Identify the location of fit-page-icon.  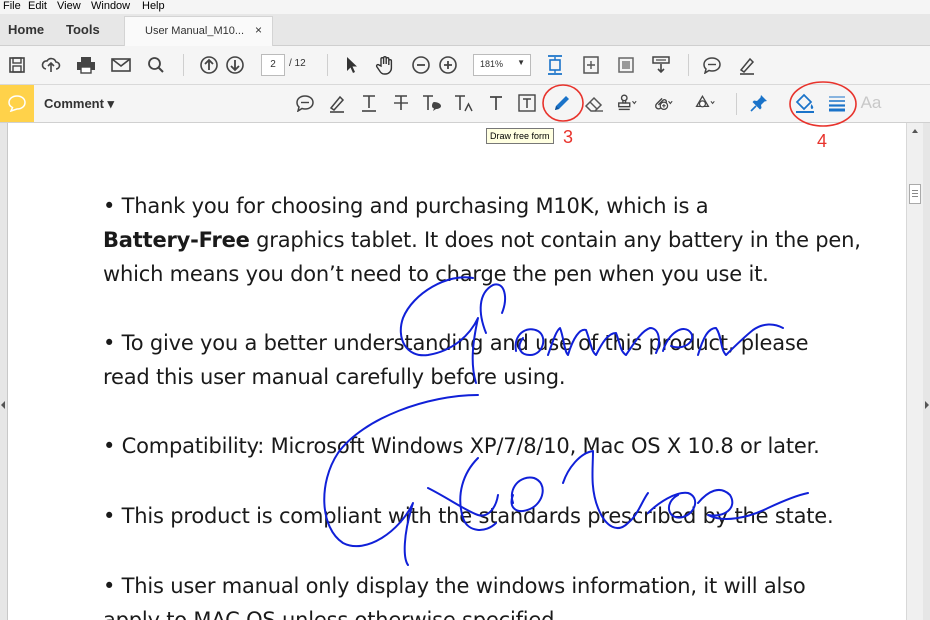
(555, 65).